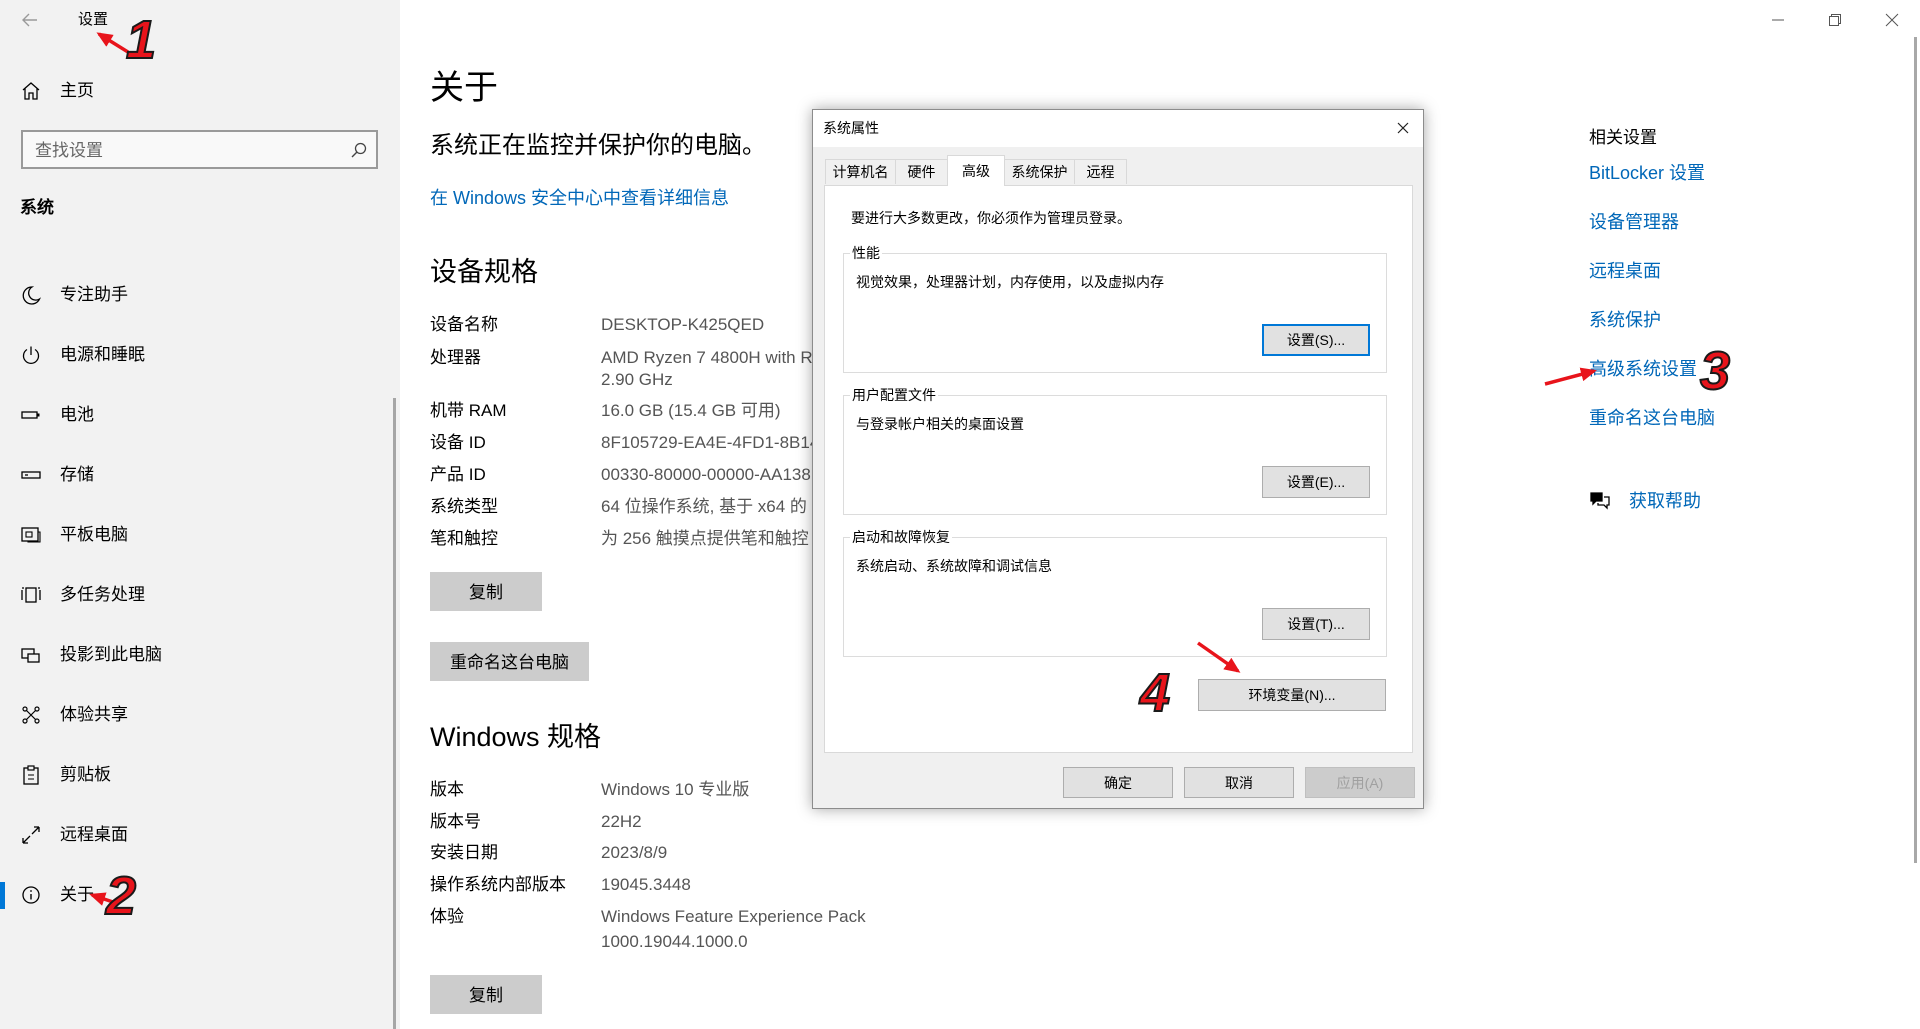 This screenshot has height=1029, width=1920. What do you see at coordinates (713, 442) in the screenshot?
I see `spec-value: 8F105729-EA4E-4FD1-8B14-` at bounding box center [713, 442].